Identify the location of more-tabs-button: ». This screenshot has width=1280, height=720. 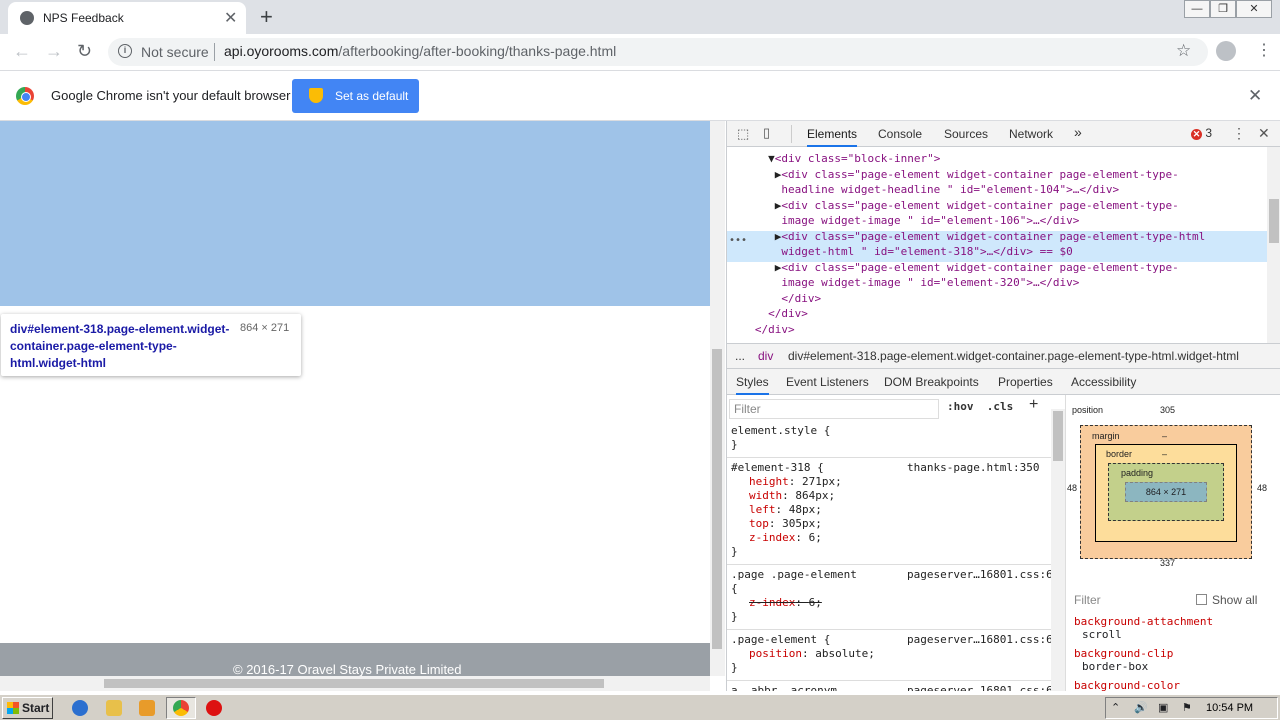
(1078, 132).